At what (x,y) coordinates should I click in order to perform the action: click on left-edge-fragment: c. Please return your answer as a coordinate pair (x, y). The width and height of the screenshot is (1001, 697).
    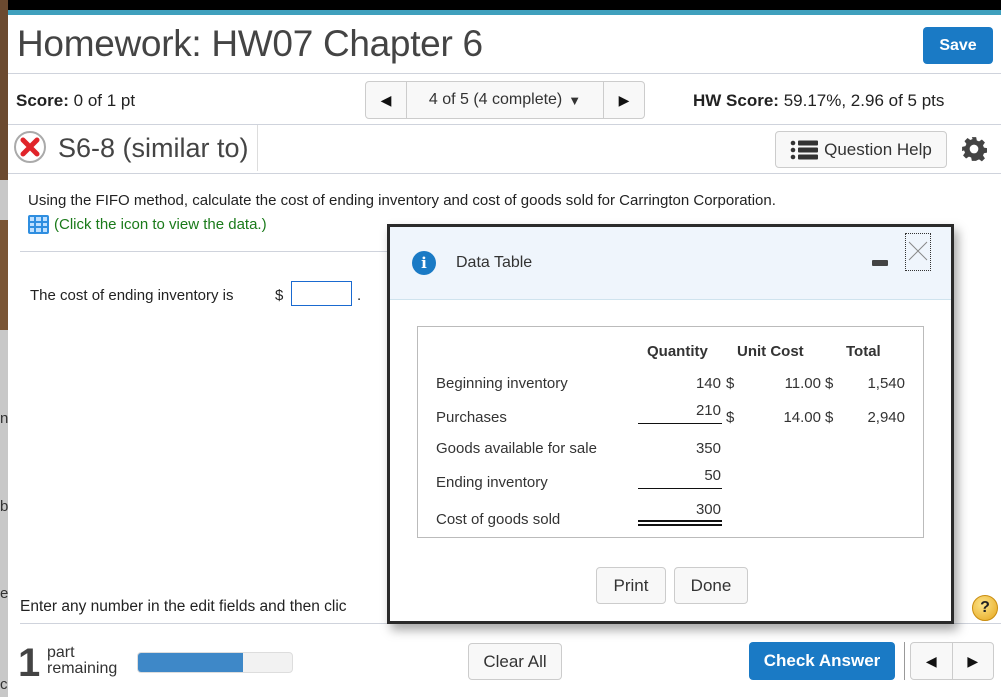
    Looking at the image, I should click on (4, 684).